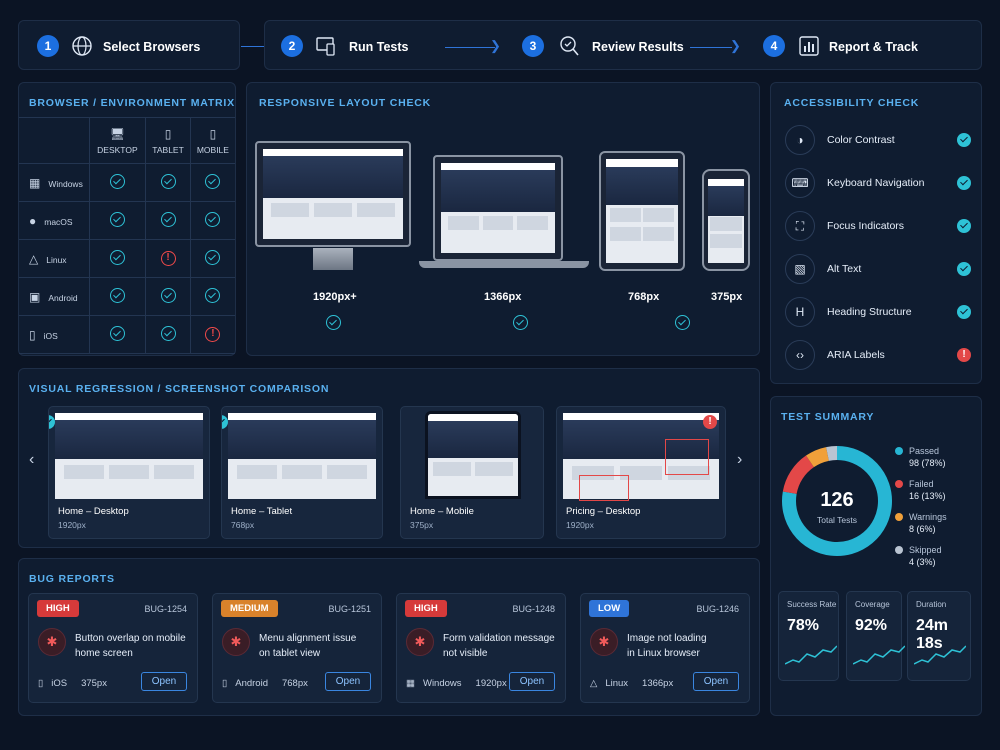 This screenshot has height=750, width=1000. Describe the element at coordinates (920, 490) in the screenshot. I see `legend-item: Failed 16 (13%)` at that location.